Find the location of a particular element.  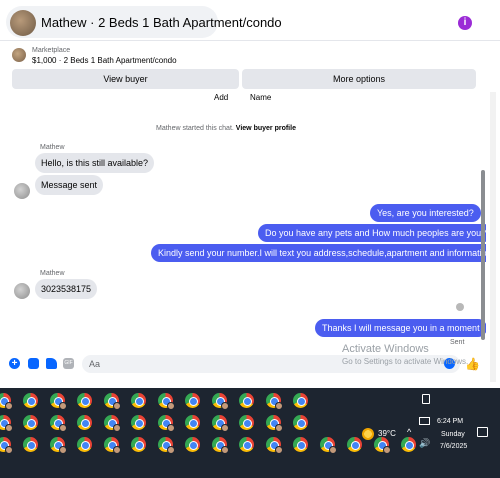

add-label: Add is located at coordinates (221, 97).